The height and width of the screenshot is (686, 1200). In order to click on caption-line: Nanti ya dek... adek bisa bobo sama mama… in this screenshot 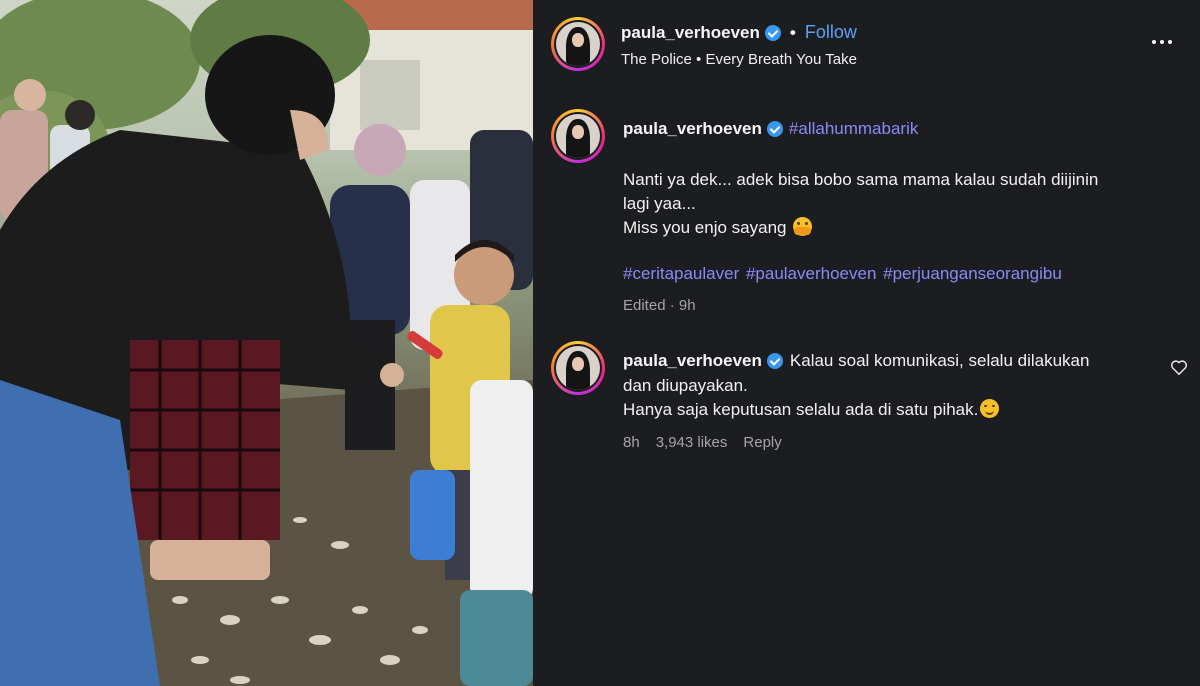, I will do `click(861, 179)`.